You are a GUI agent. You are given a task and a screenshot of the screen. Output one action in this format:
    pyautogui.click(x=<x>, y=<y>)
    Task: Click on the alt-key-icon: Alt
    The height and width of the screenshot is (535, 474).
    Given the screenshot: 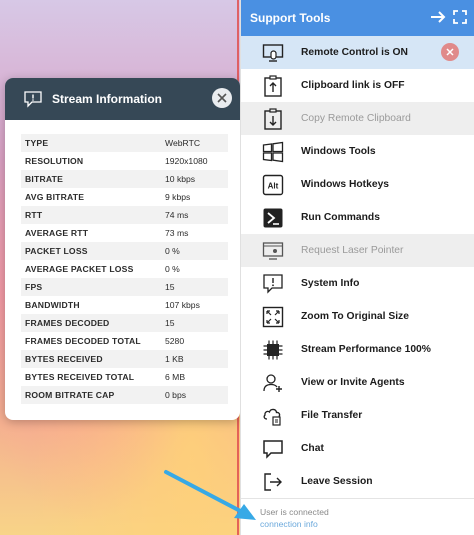 What is the action you would take?
    pyautogui.click(x=273, y=184)
    